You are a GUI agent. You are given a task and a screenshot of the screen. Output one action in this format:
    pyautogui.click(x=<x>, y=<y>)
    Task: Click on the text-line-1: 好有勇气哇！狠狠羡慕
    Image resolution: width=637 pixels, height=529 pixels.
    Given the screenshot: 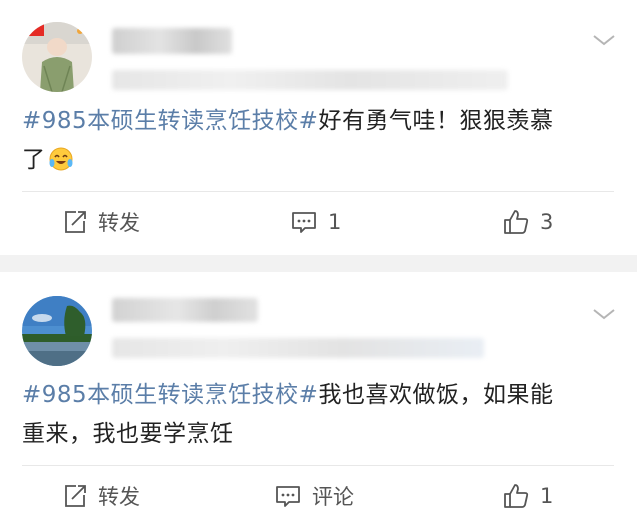 What is the action you would take?
    pyautogui.click(x=436, y=121)
    